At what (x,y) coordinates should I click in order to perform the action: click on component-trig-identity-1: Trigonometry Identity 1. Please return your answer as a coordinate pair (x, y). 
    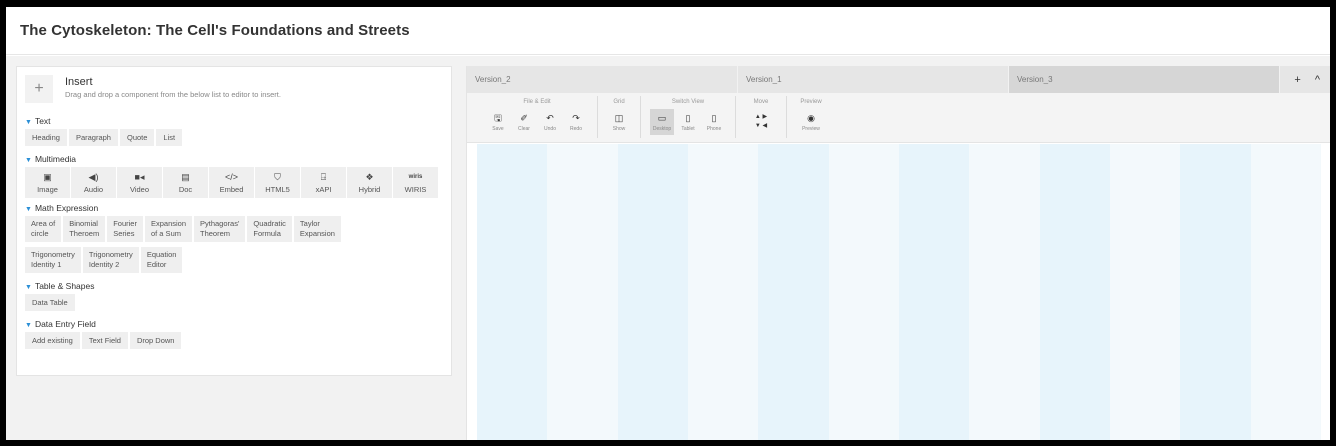
    Looking at the image, I should click on (53, 260).